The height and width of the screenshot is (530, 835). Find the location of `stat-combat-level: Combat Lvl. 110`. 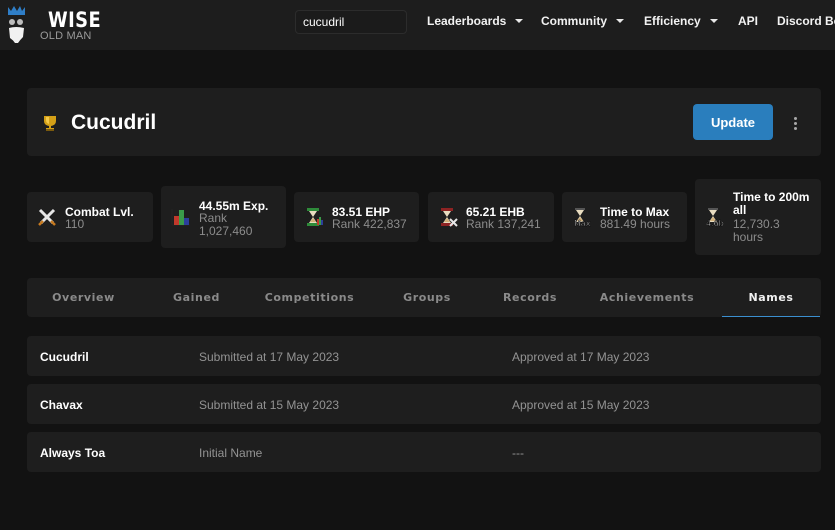

stat-combat-level: Combat Lvl. 110 is located at coordinates (90, 217).